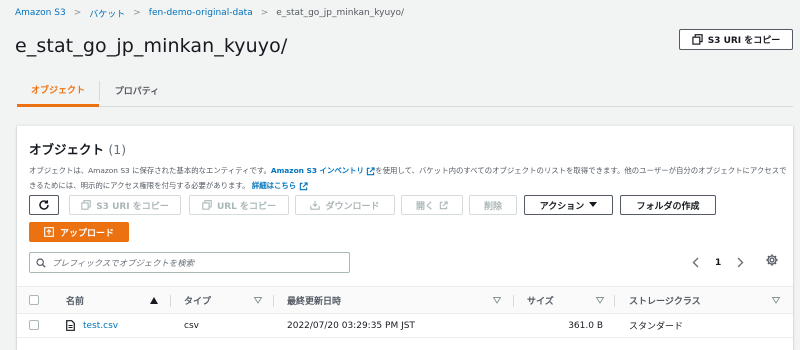  What do you see at coordinates (40, 13) in the screenshot?
I see `breadcrumb-link-s3: Amazon S3` at bounding box center [40, 13].